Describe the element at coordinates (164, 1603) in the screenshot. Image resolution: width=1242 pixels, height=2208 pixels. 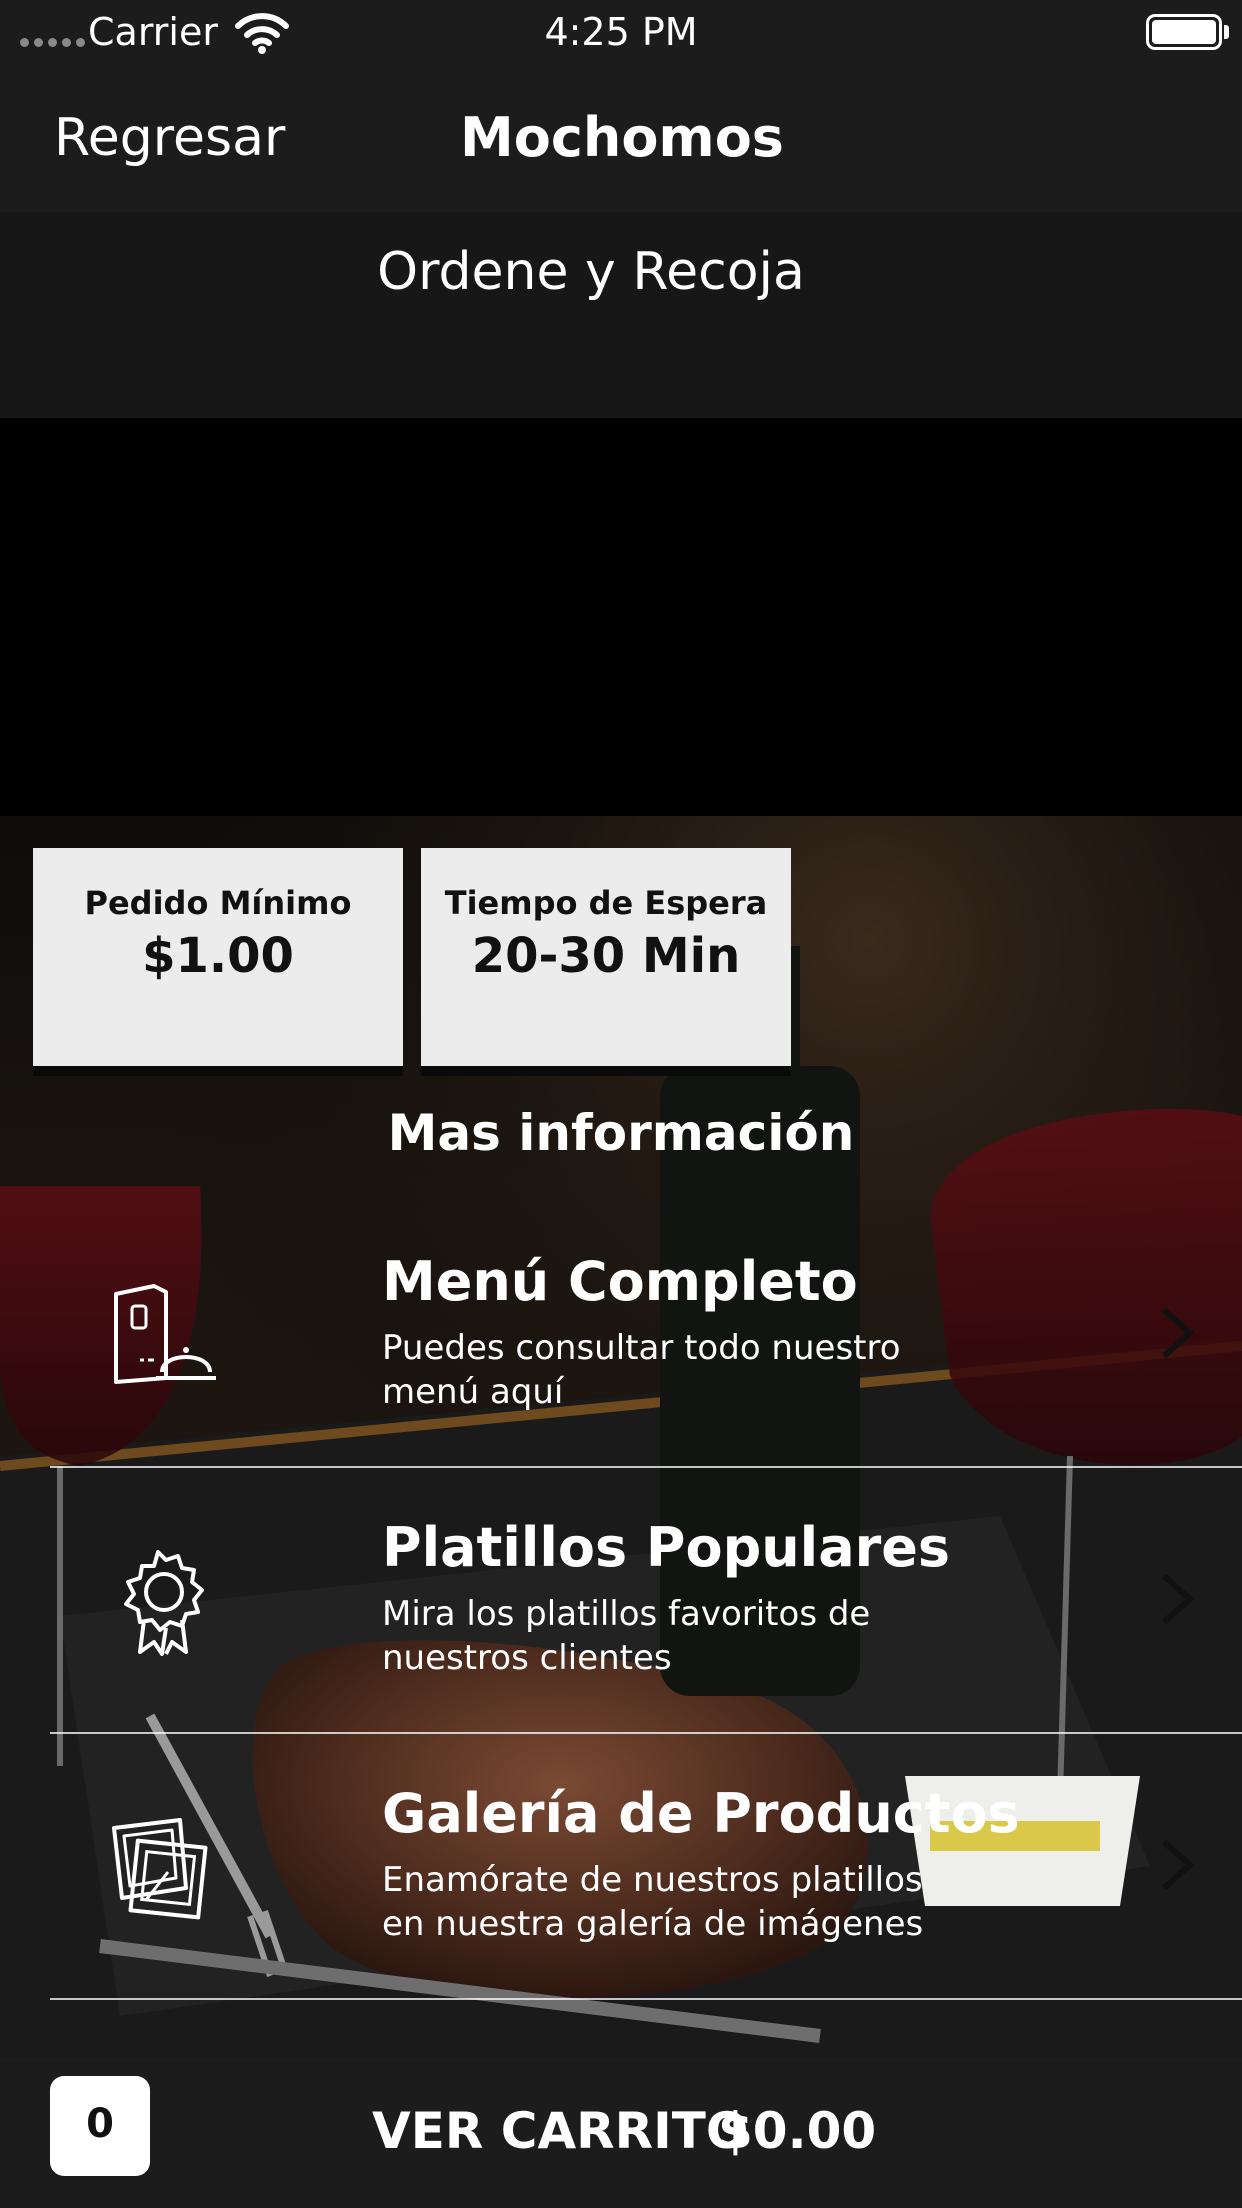
I see `award-ribbon-icon` at that location.